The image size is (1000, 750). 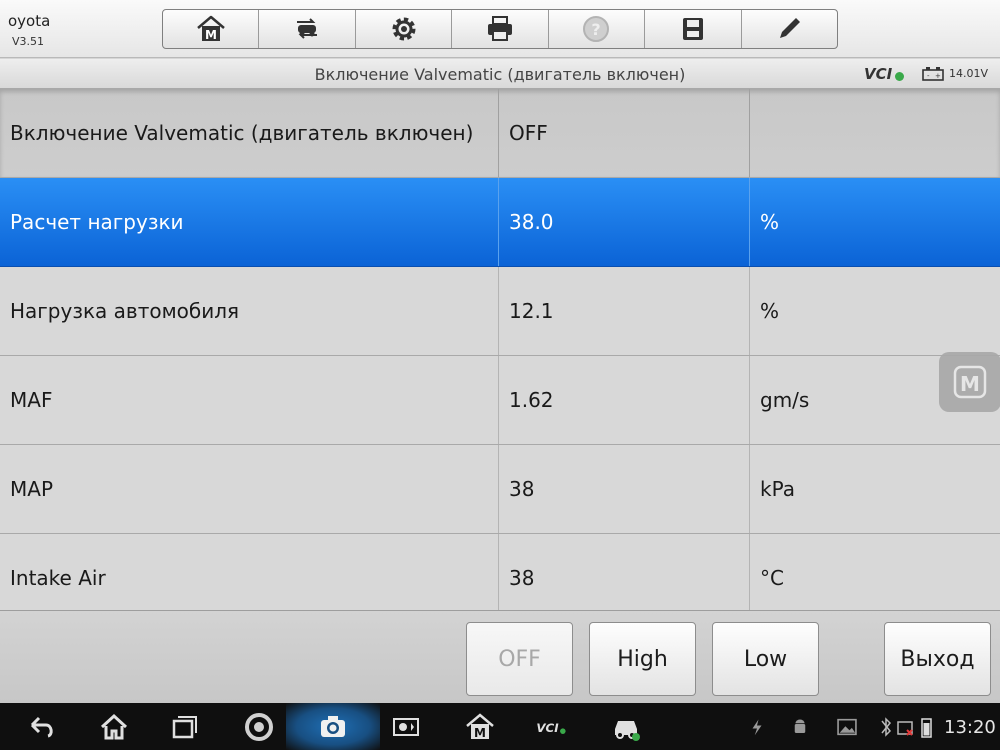 I want to click on chrome-button, so click(x=259, y=726).